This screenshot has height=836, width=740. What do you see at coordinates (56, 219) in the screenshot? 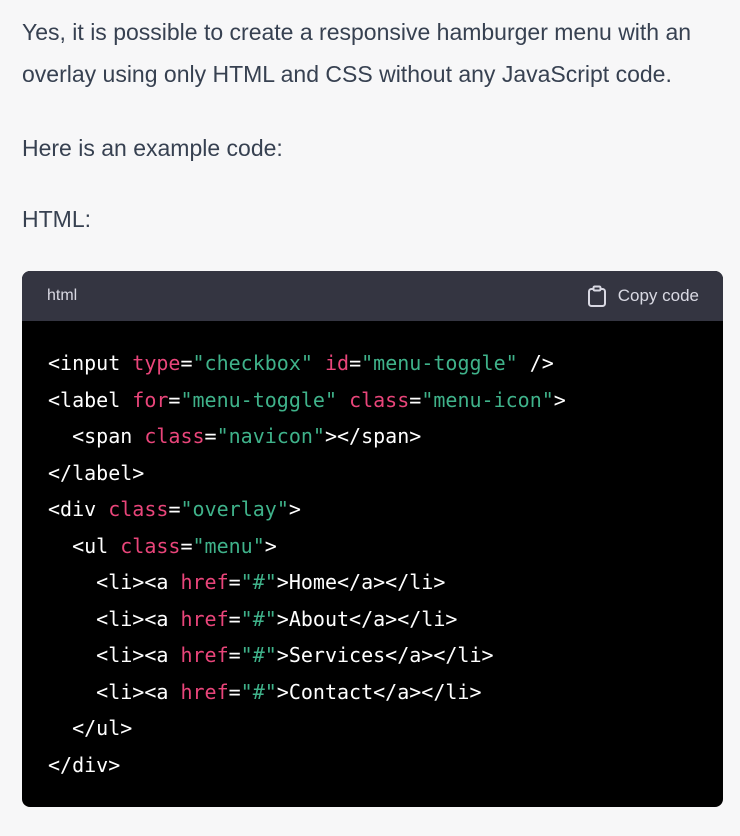
I see `message-section-label: HTML:` at bounding box center [56, 219].